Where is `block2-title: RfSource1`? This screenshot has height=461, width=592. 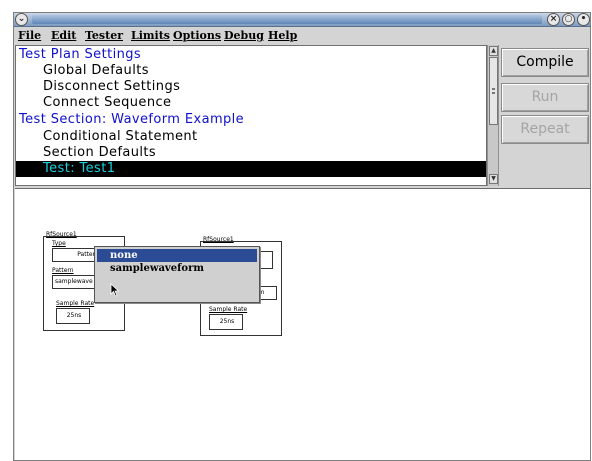 block2-title: RfSource1 is located at coordinates (218, 239).